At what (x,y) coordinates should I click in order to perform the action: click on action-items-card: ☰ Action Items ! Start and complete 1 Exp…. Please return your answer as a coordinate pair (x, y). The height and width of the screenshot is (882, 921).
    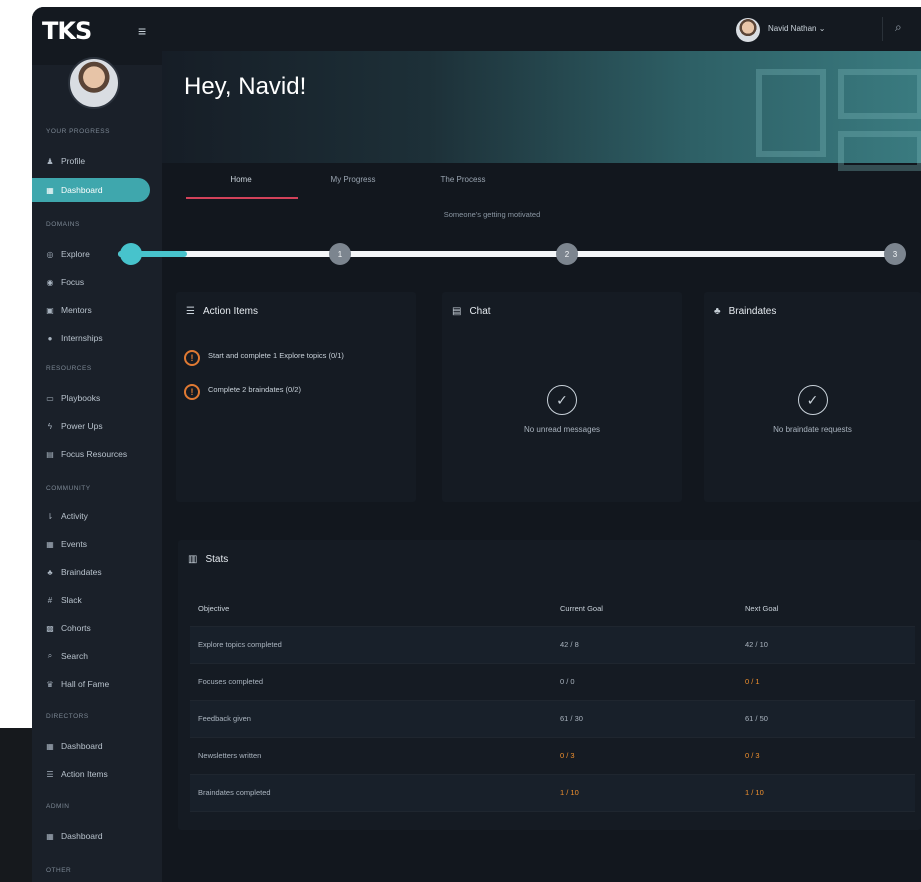
    Looking at the image, I should click on (296, 397).